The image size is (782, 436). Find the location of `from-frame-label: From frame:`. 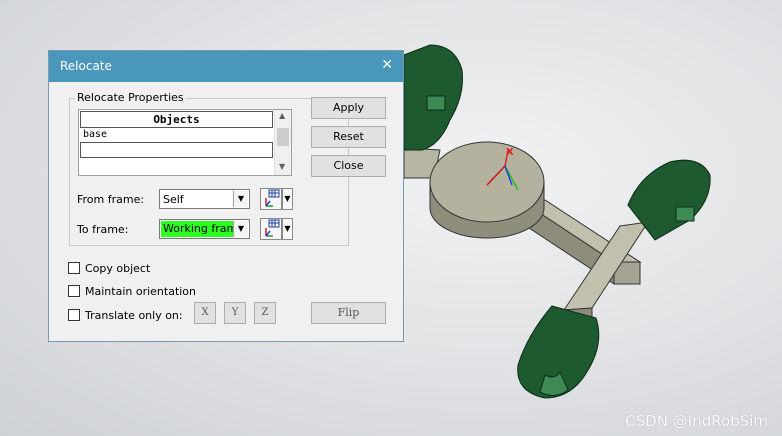

from-frame-label: From frame: is located at coordinates (111, 199).